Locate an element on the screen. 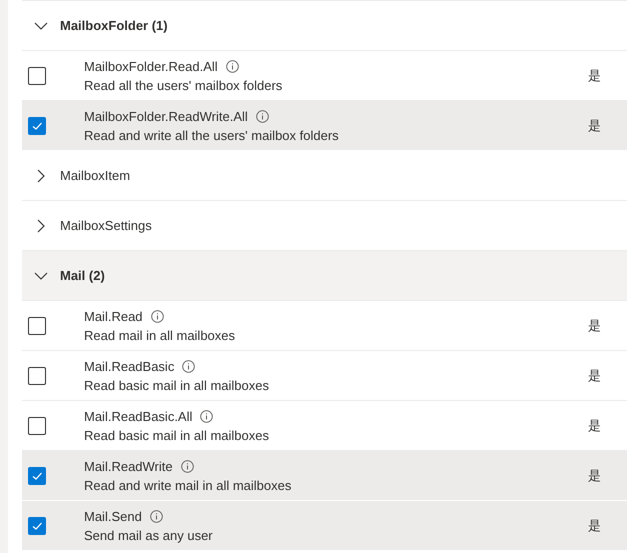  group-header: Mail (2) is located at coordinates (324, 276).